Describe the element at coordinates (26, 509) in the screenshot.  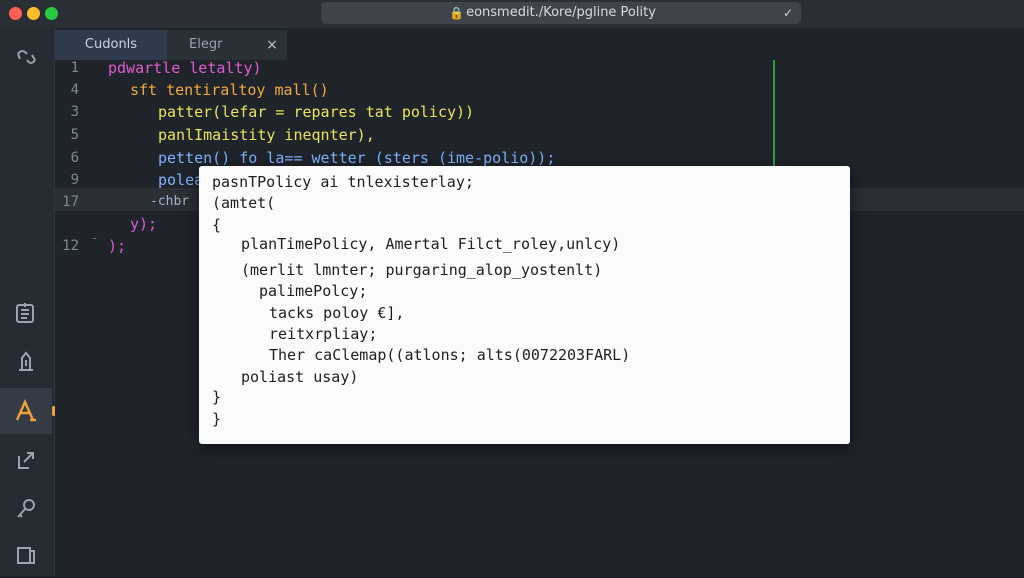
I see `key-icon` at that location.